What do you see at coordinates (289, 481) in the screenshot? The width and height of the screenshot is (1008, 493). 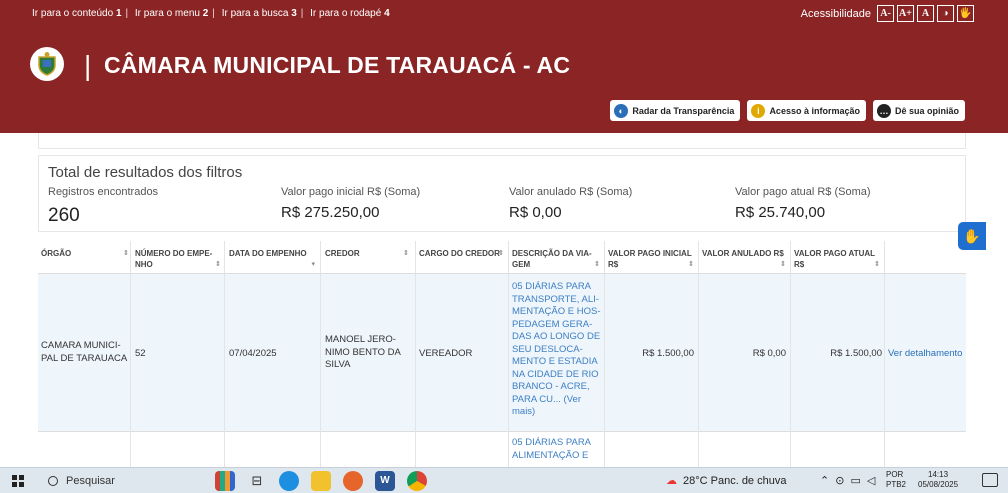 I see `edge-browser-icon` at bounding box center [289, 481].